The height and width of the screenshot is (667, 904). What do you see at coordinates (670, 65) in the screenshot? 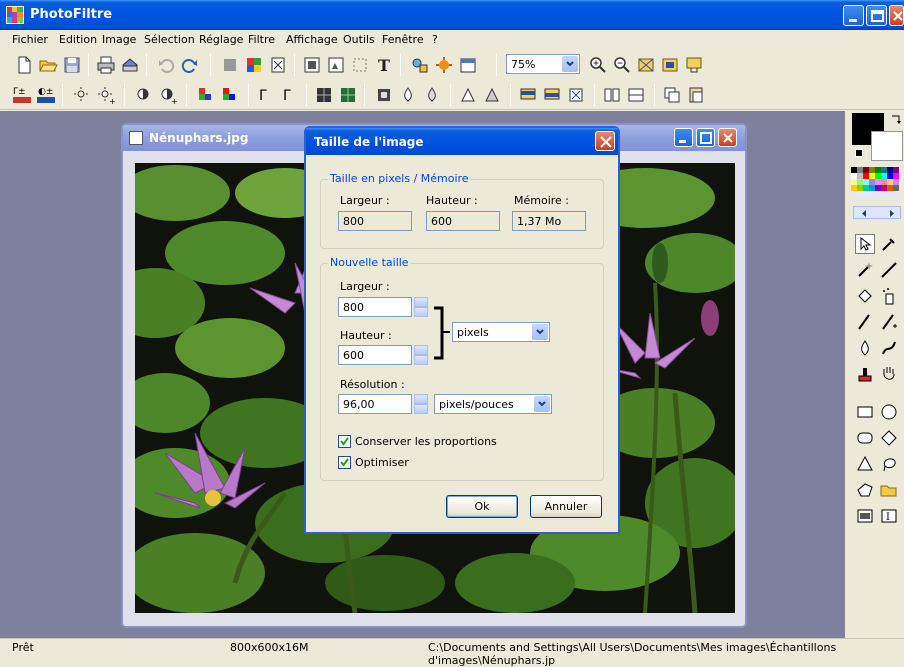
I see `fit-window-icon` at bounding box center [670, 65].